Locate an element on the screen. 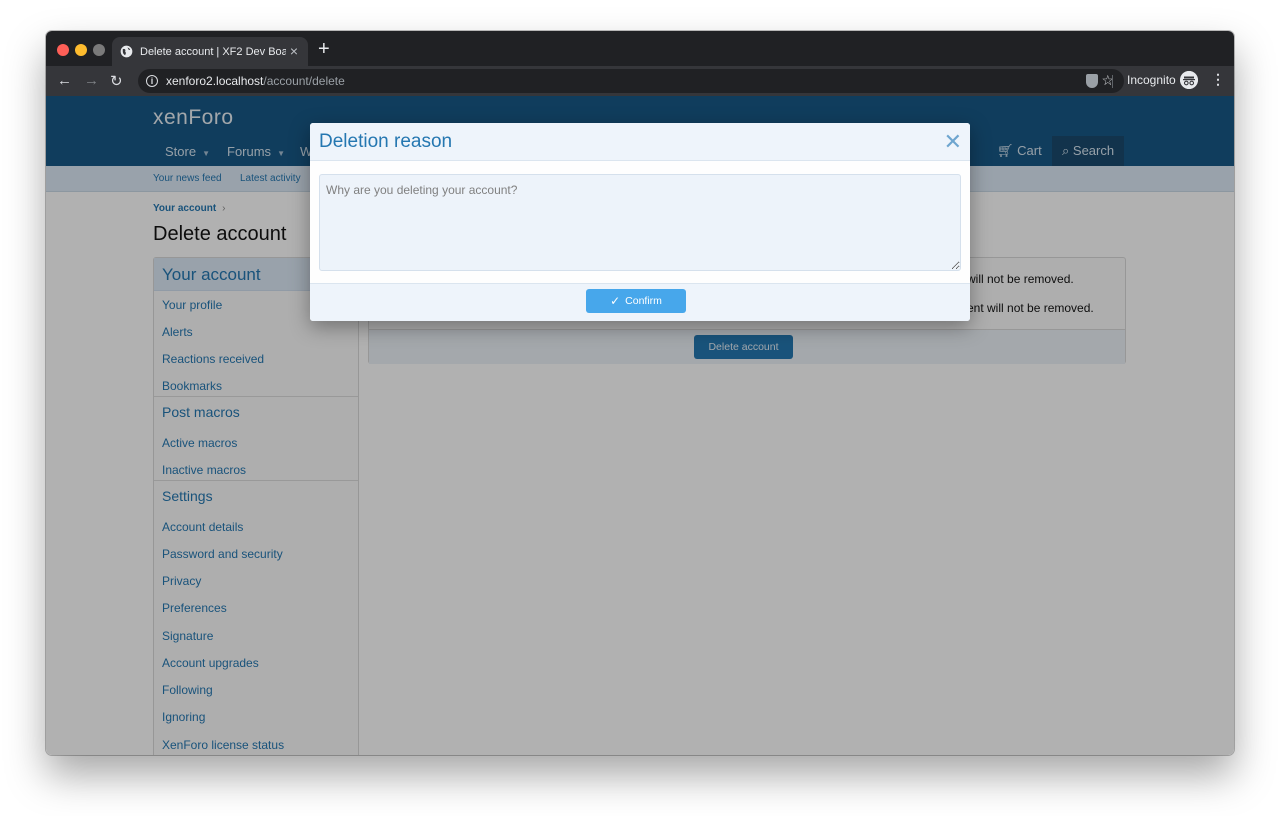 The image size is (1280, 816). deletion-reason-dialog: Deletion reason ✕ ✓ Confirm is located at coordinates (640, 222).